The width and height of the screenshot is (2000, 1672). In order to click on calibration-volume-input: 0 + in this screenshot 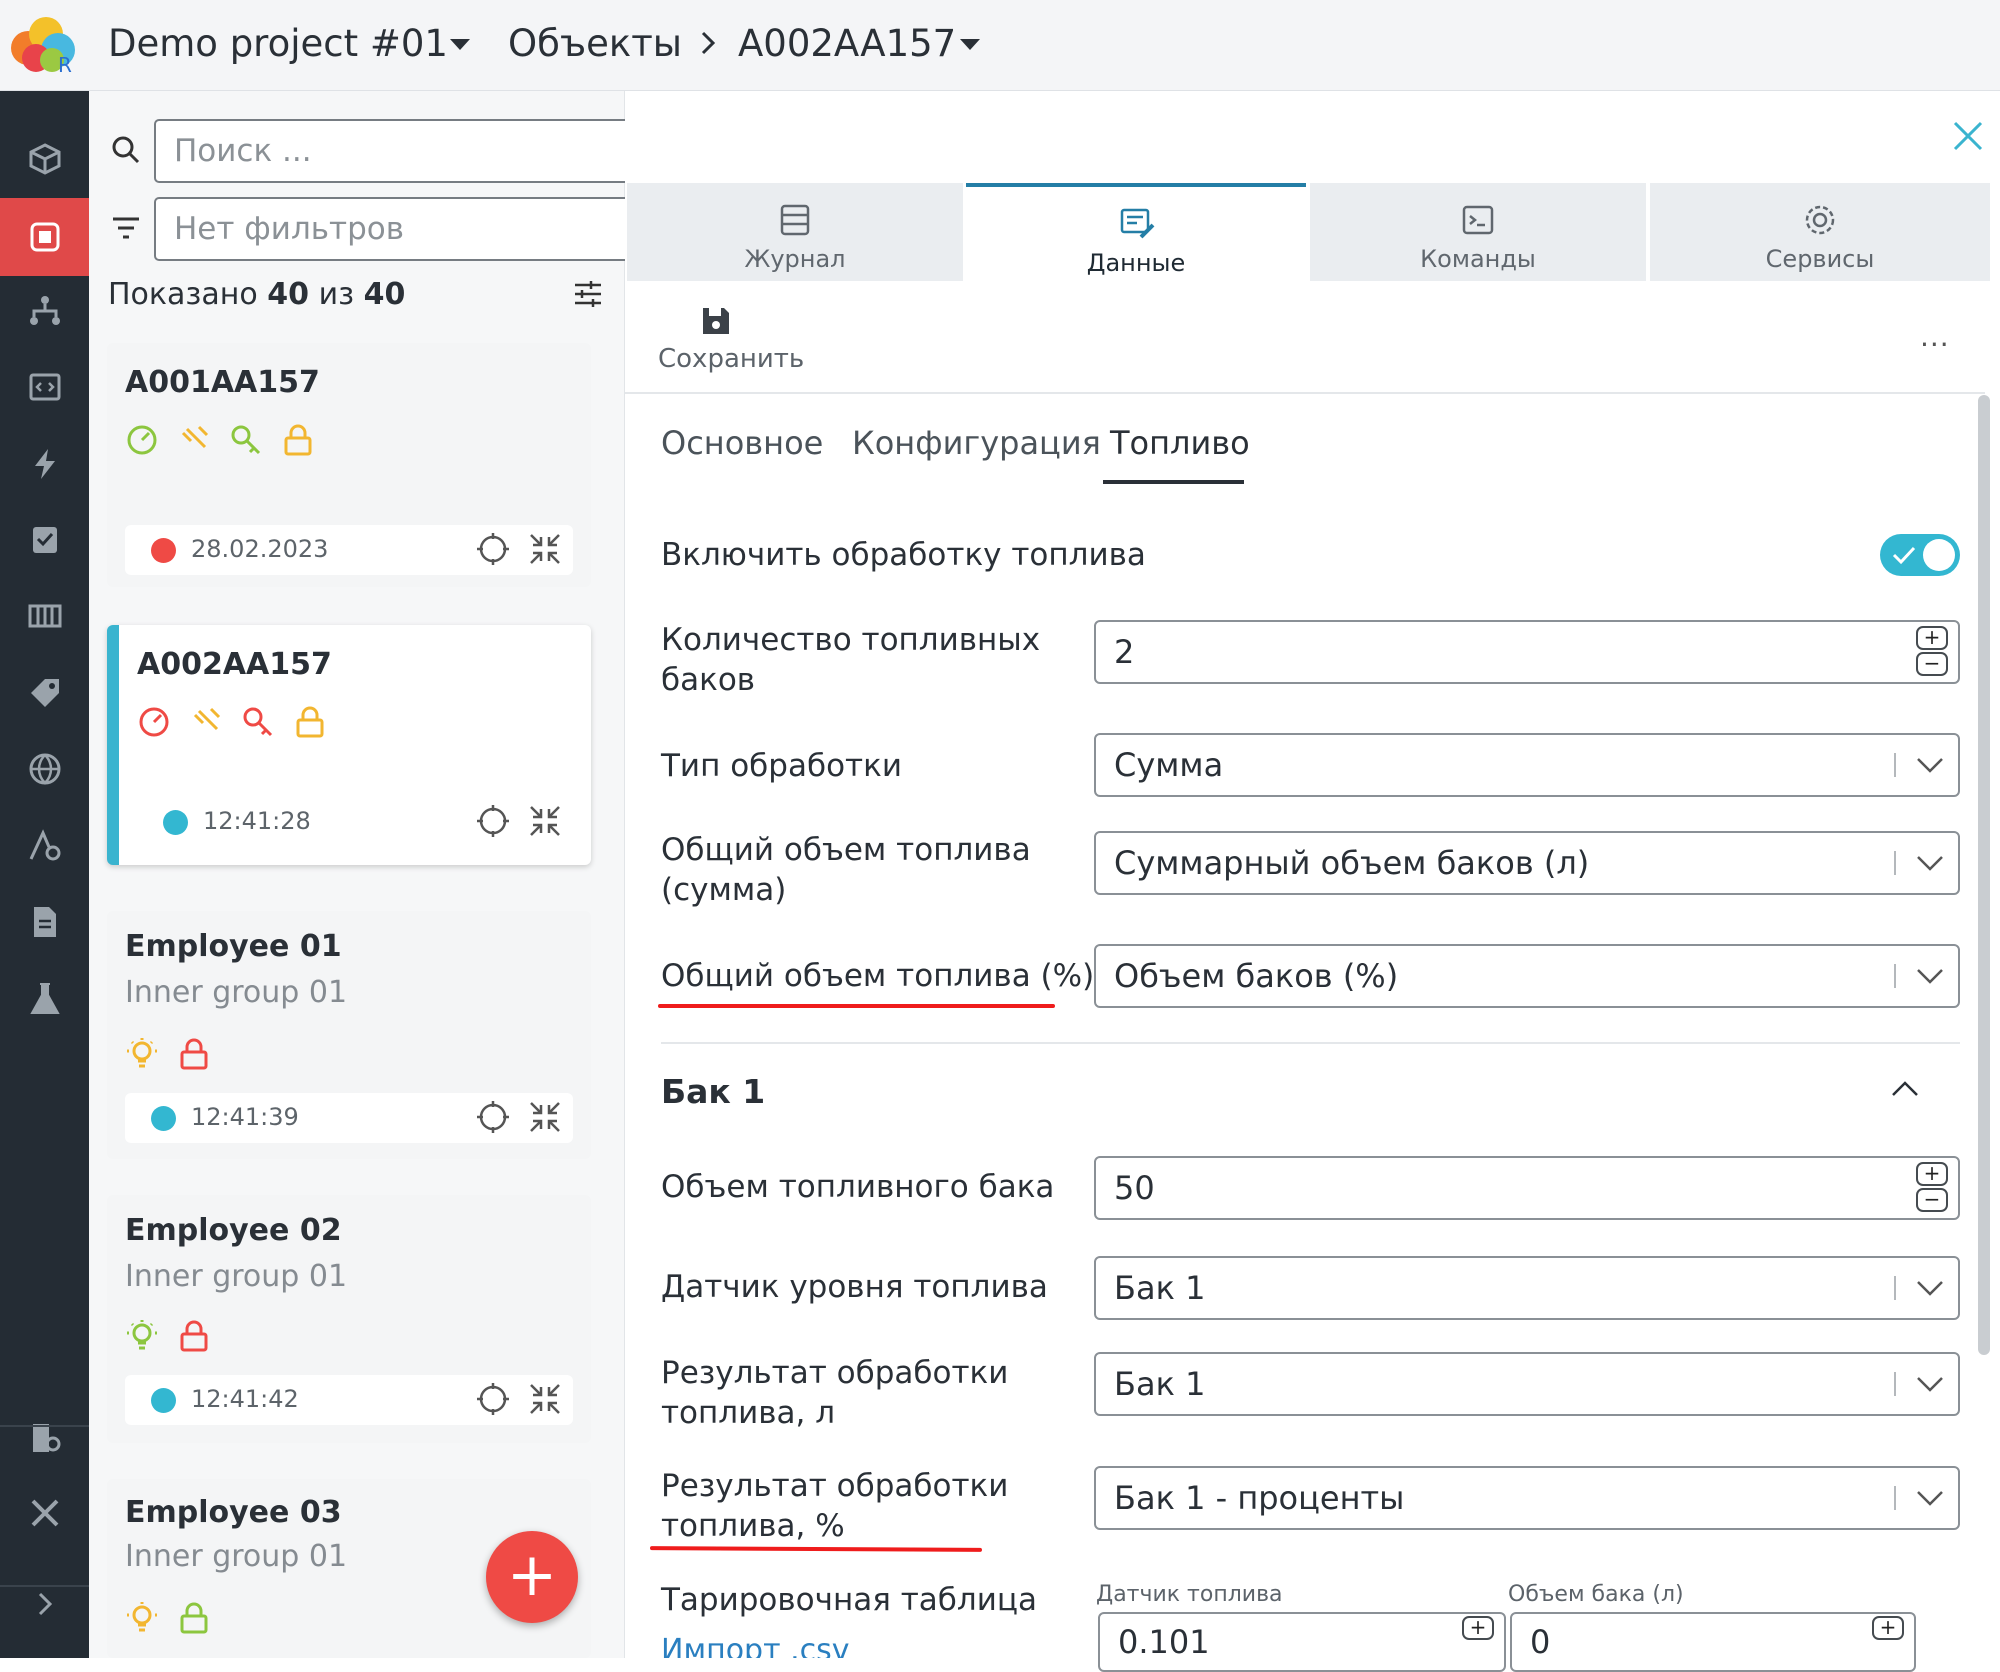, I will do `click(1713, 1642)`.